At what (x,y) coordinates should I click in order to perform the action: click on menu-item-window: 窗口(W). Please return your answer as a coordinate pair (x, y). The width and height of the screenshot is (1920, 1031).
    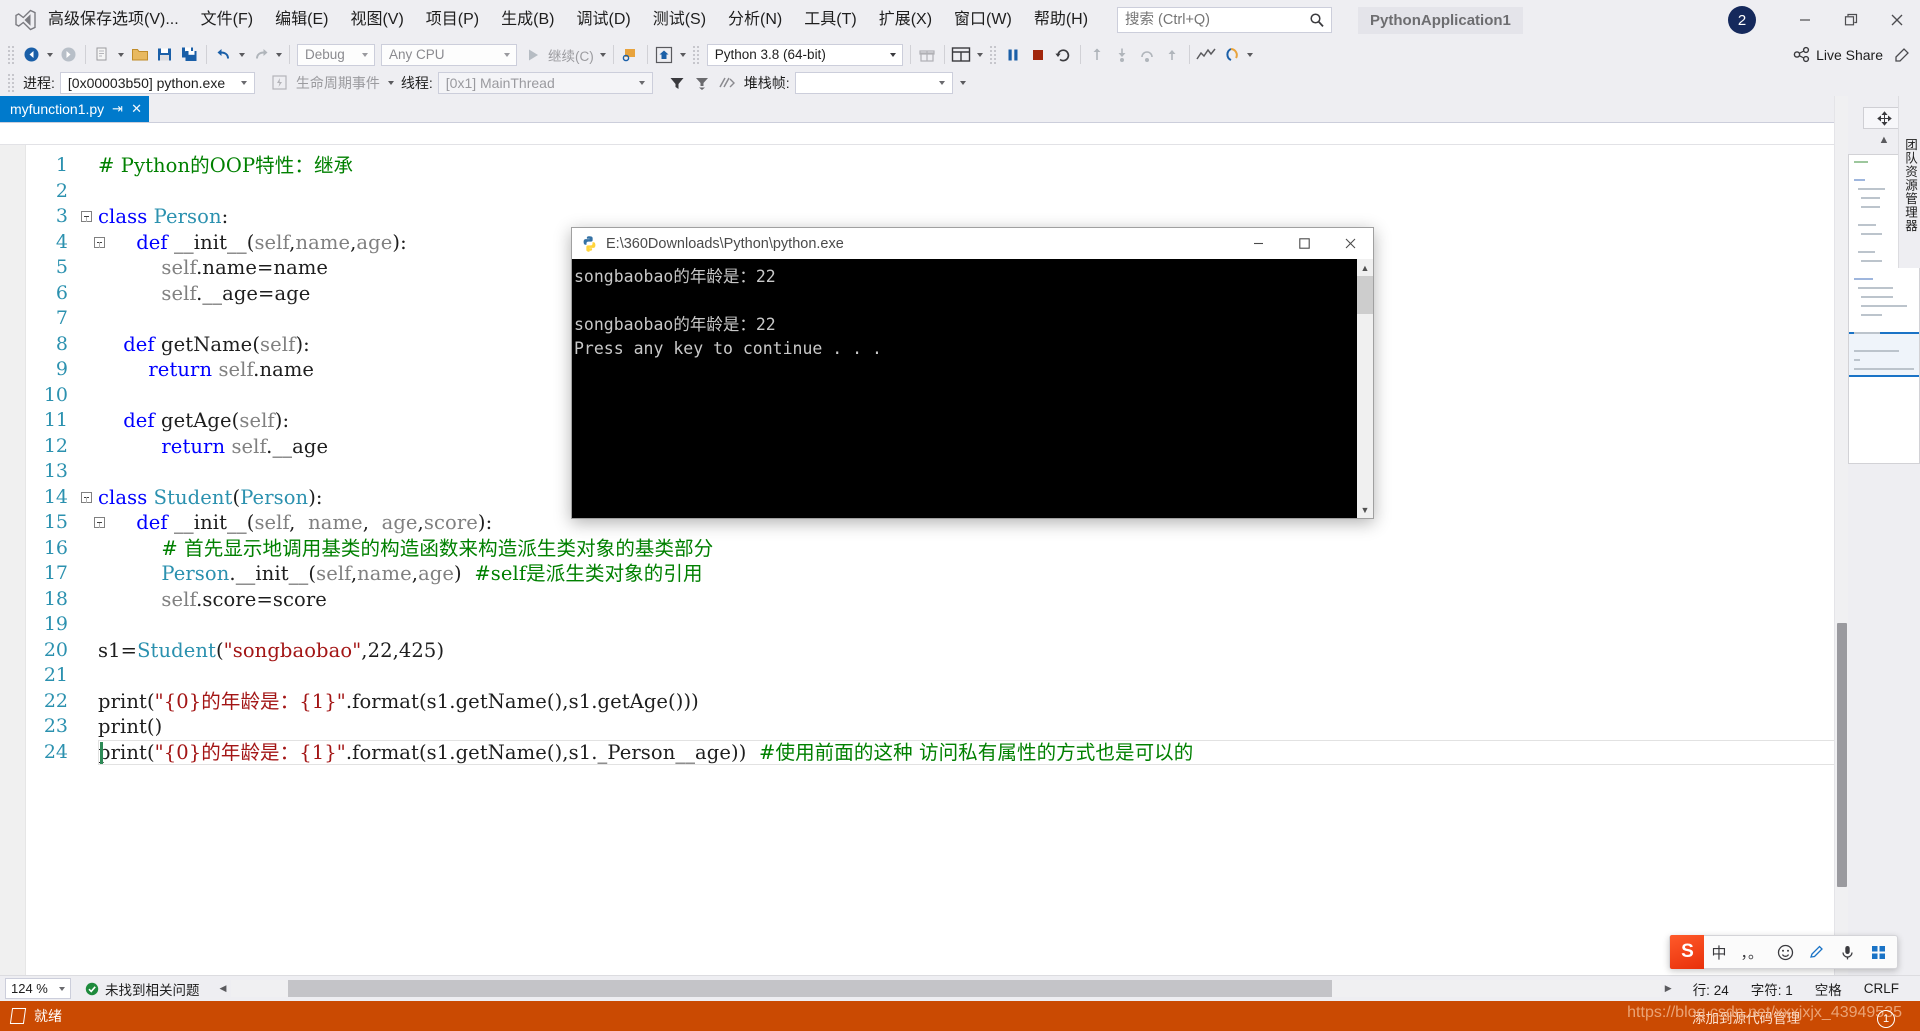
    Looking at the image, I should click on (983, 20).